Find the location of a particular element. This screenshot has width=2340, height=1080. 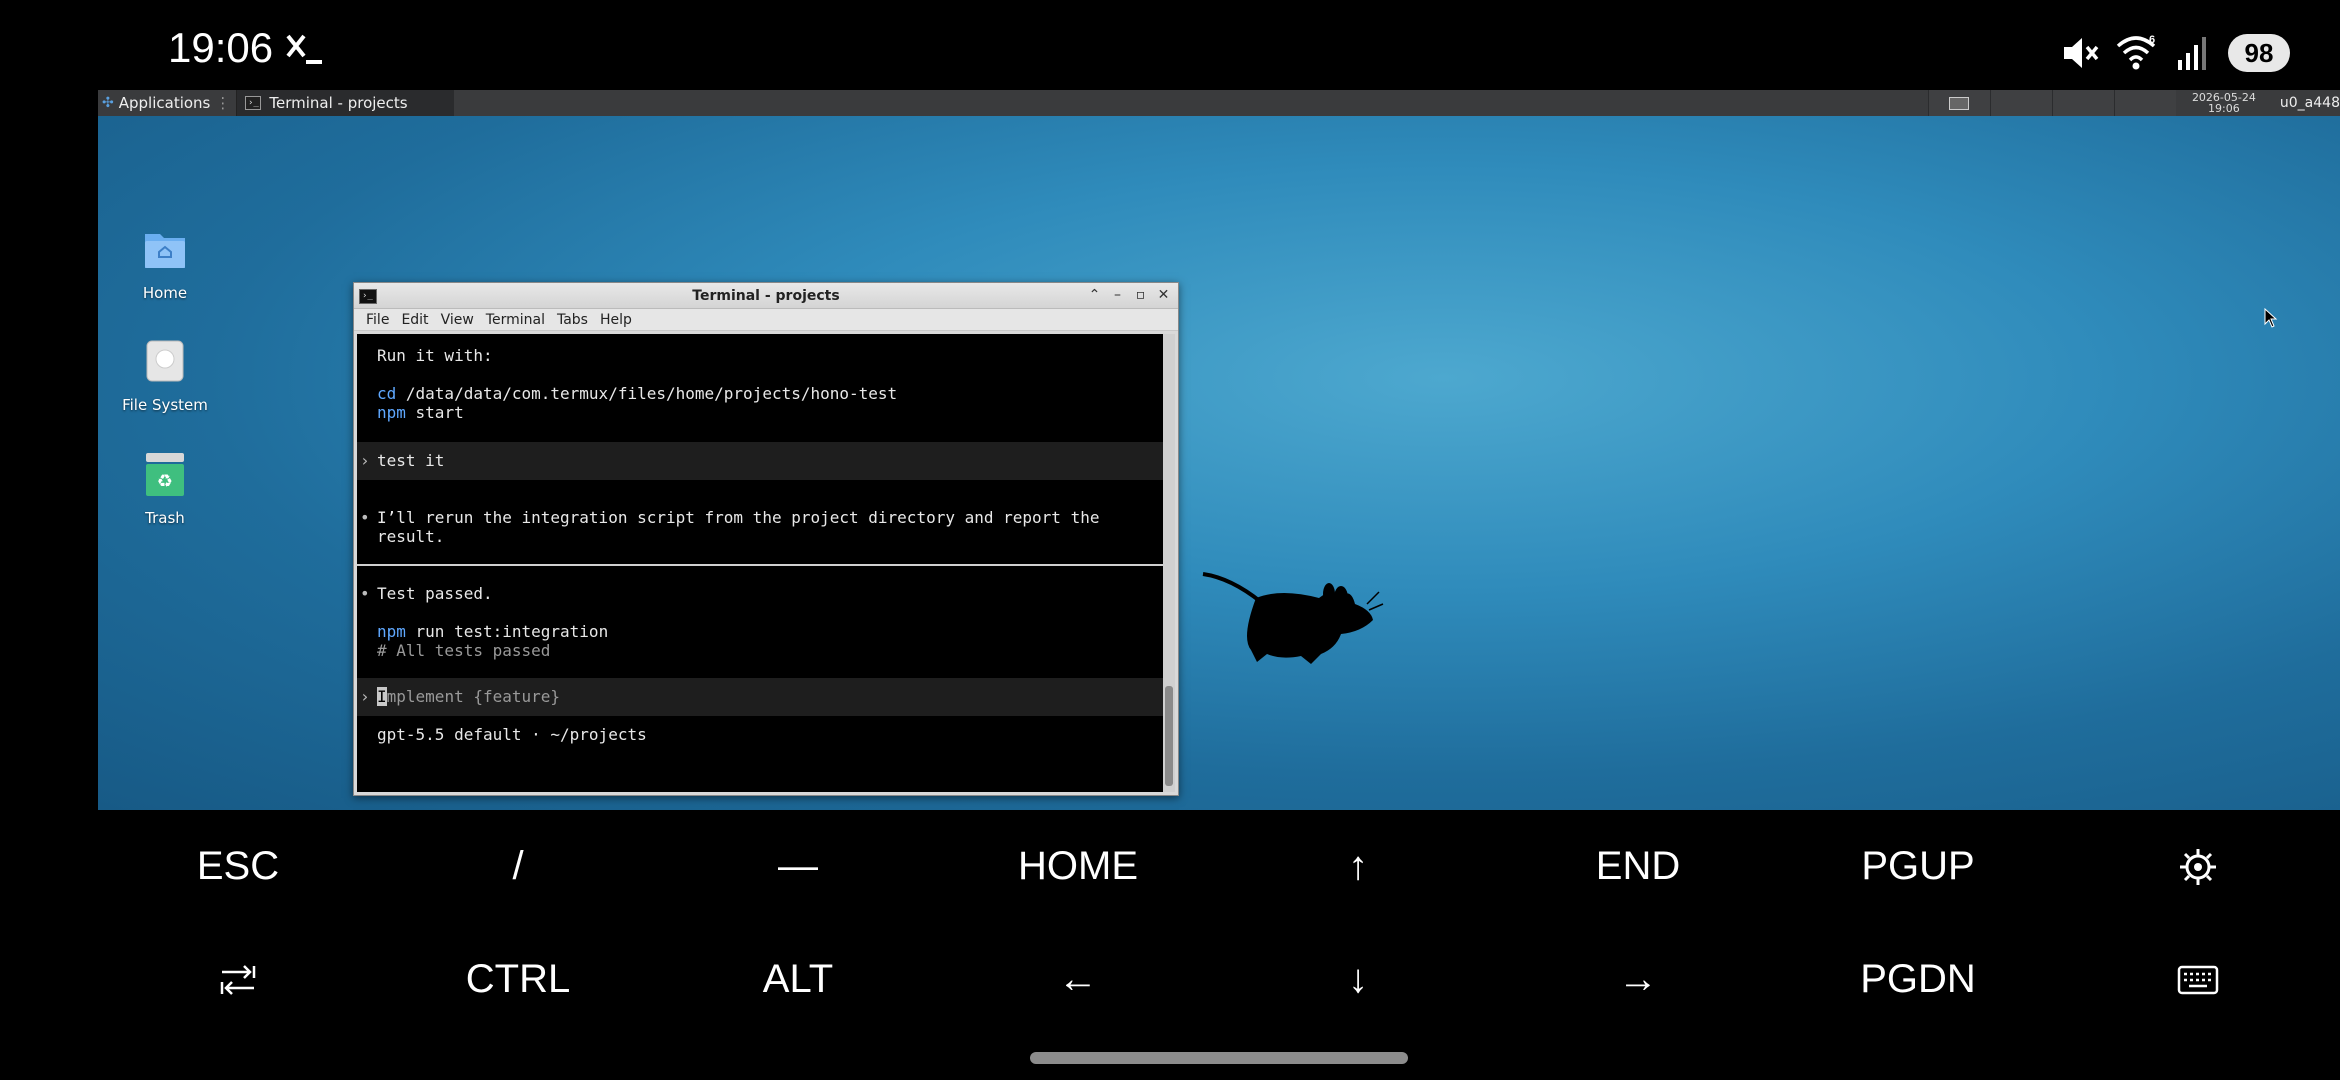

key-esc: ESC is located at coordinates (238, 866).